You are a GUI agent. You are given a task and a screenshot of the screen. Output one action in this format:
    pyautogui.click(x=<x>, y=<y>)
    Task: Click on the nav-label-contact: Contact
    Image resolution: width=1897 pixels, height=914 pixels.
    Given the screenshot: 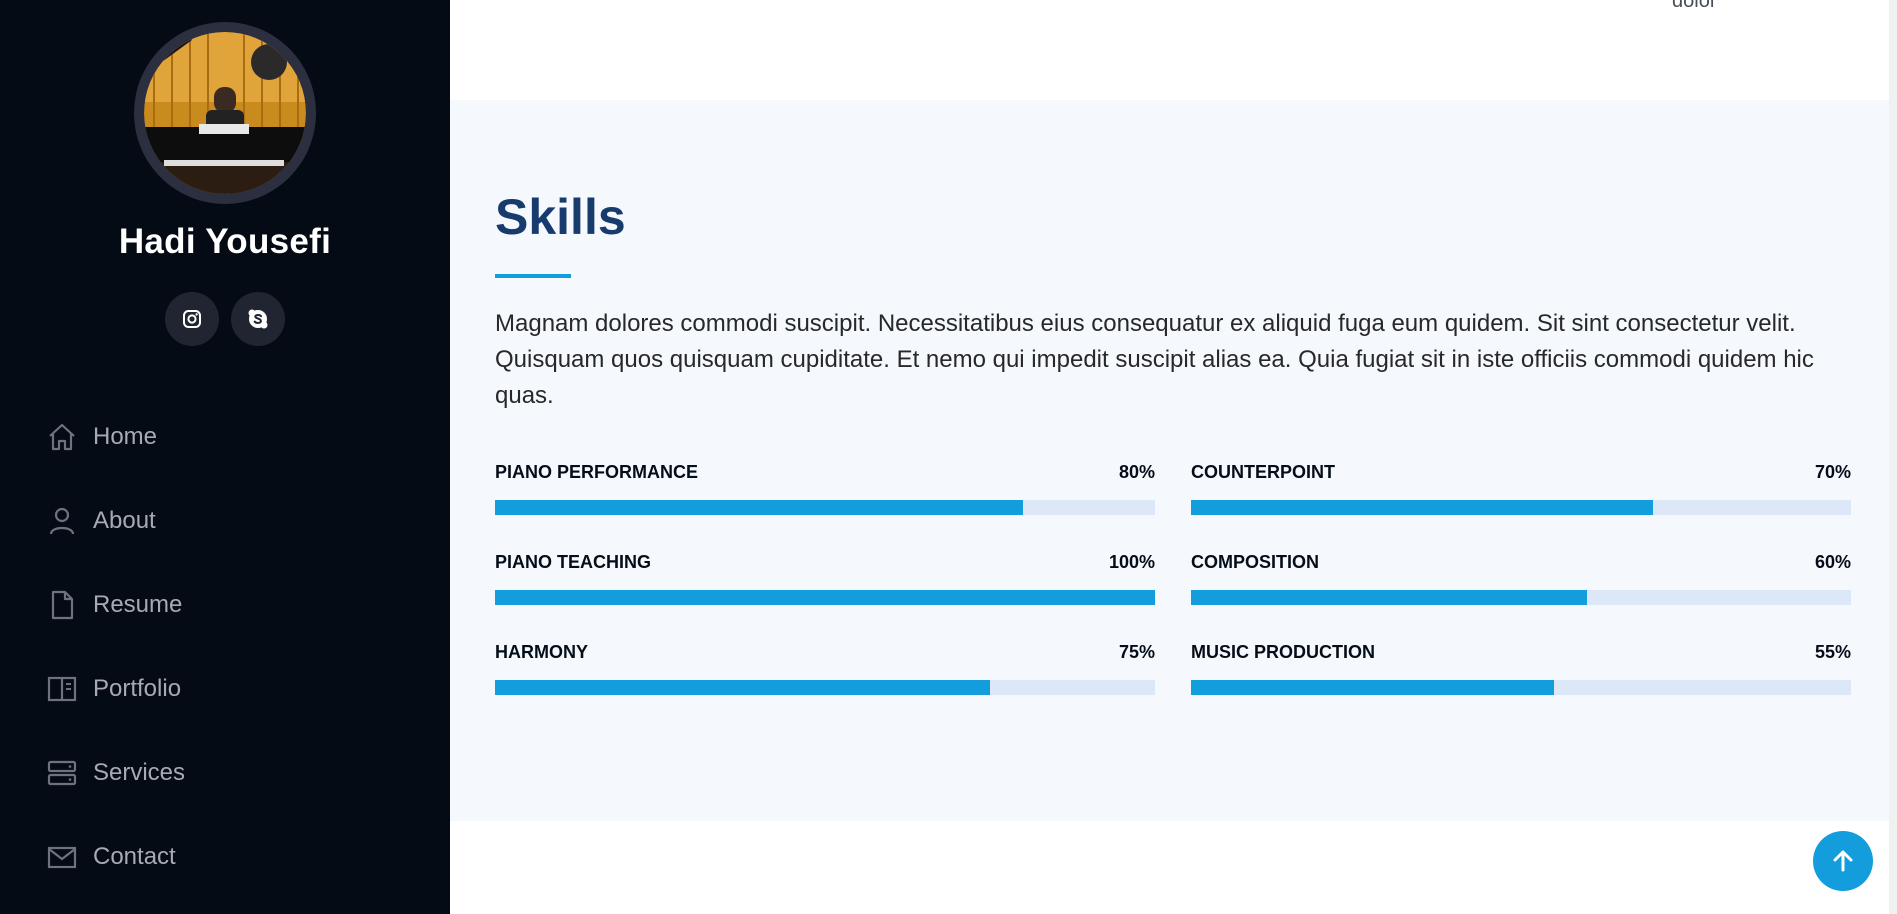 What is the action you would take?
    pyautogui.click(x=134, y=856)
    